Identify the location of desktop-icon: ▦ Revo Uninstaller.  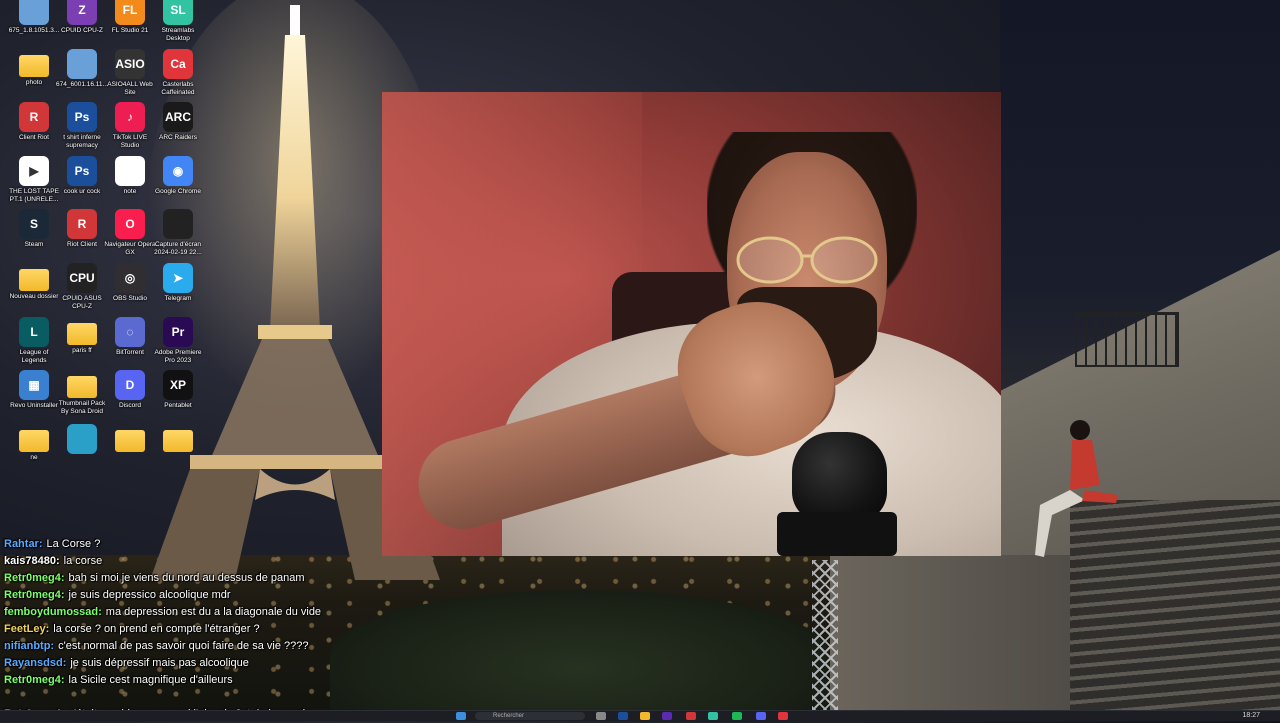
(34, 390).